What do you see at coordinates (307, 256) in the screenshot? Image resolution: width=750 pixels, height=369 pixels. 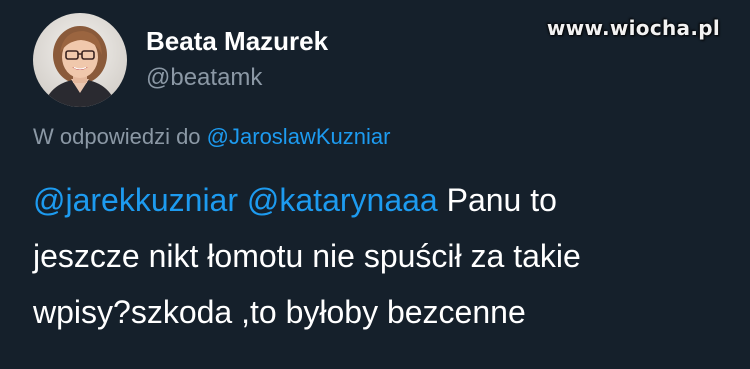 I see `tweet-line-2: jeszcze nikt łomotu nie spuścił za takie` at bounding box center [307, 256].